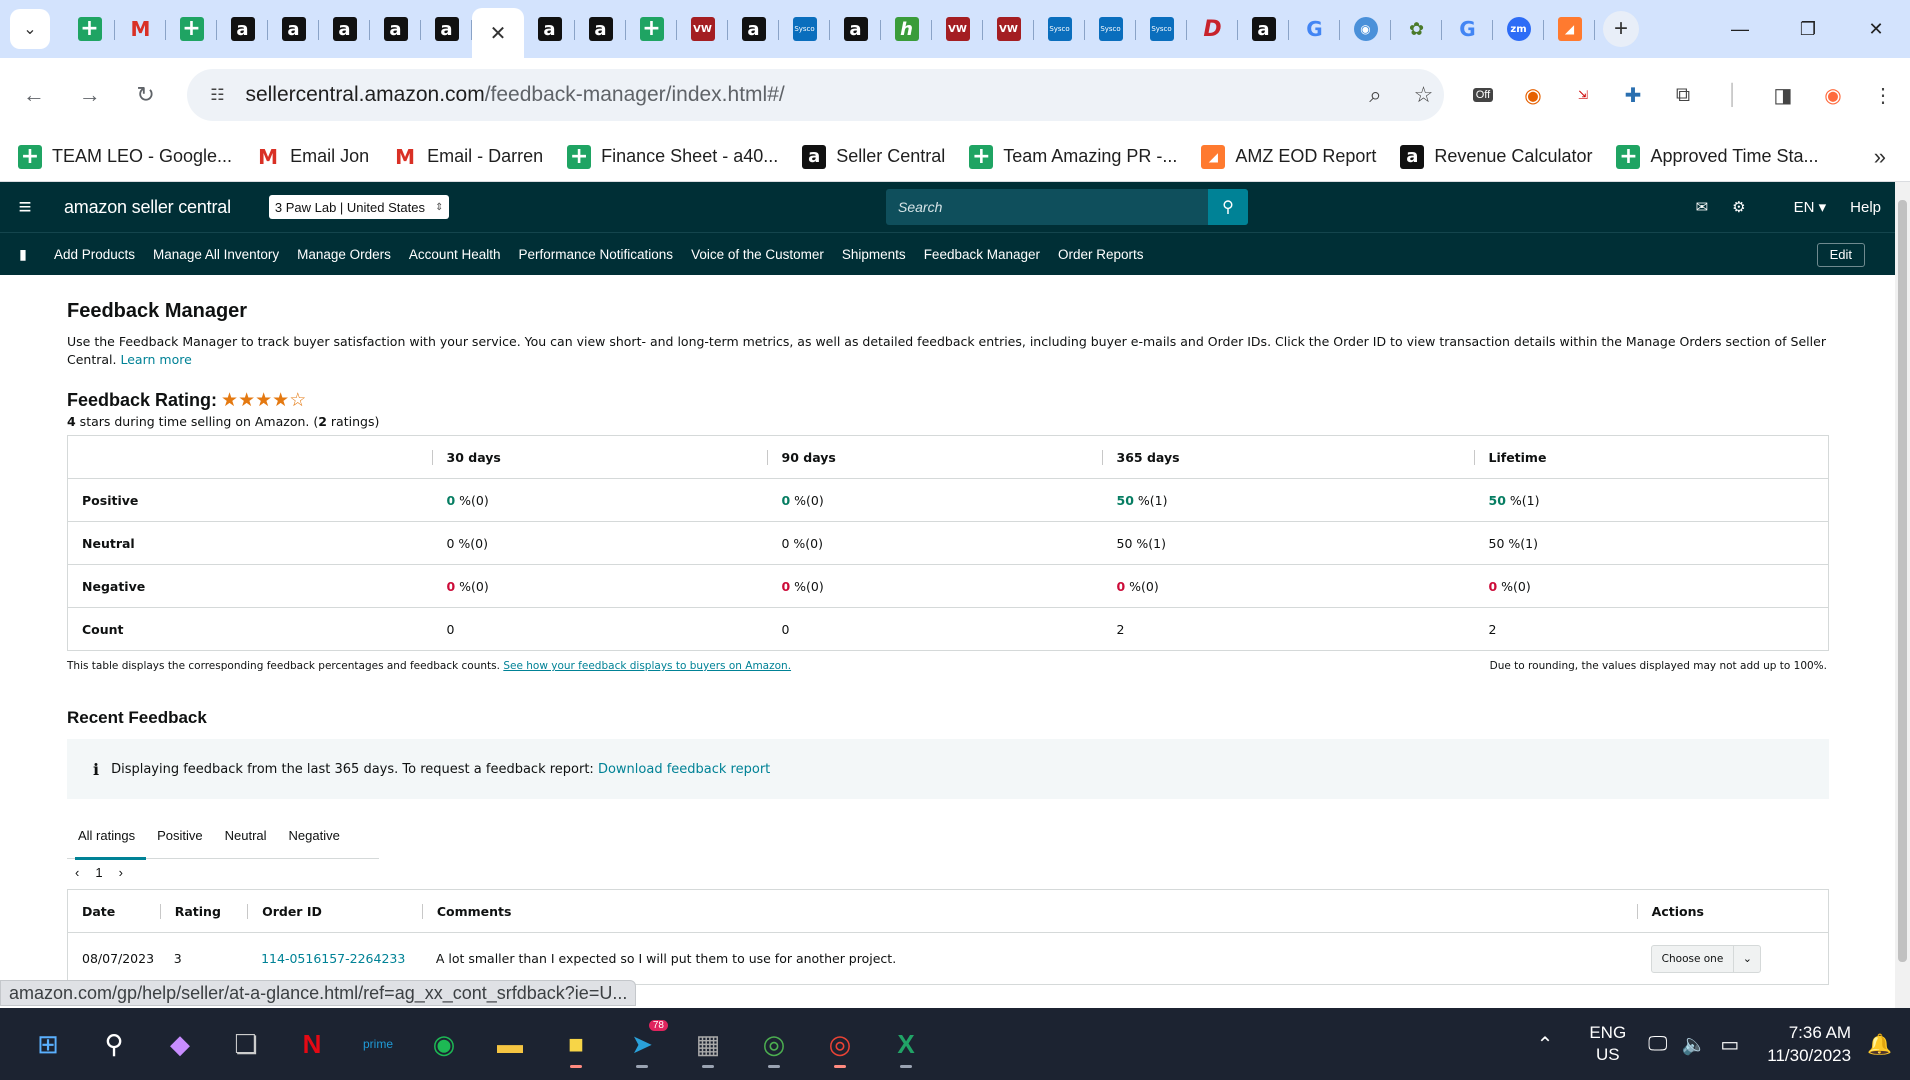 The image size is (1910, 1080). Describe the element at coordinates (684, 769) in the screenshot. I see `download-report-link: Download feedback report` at that location.